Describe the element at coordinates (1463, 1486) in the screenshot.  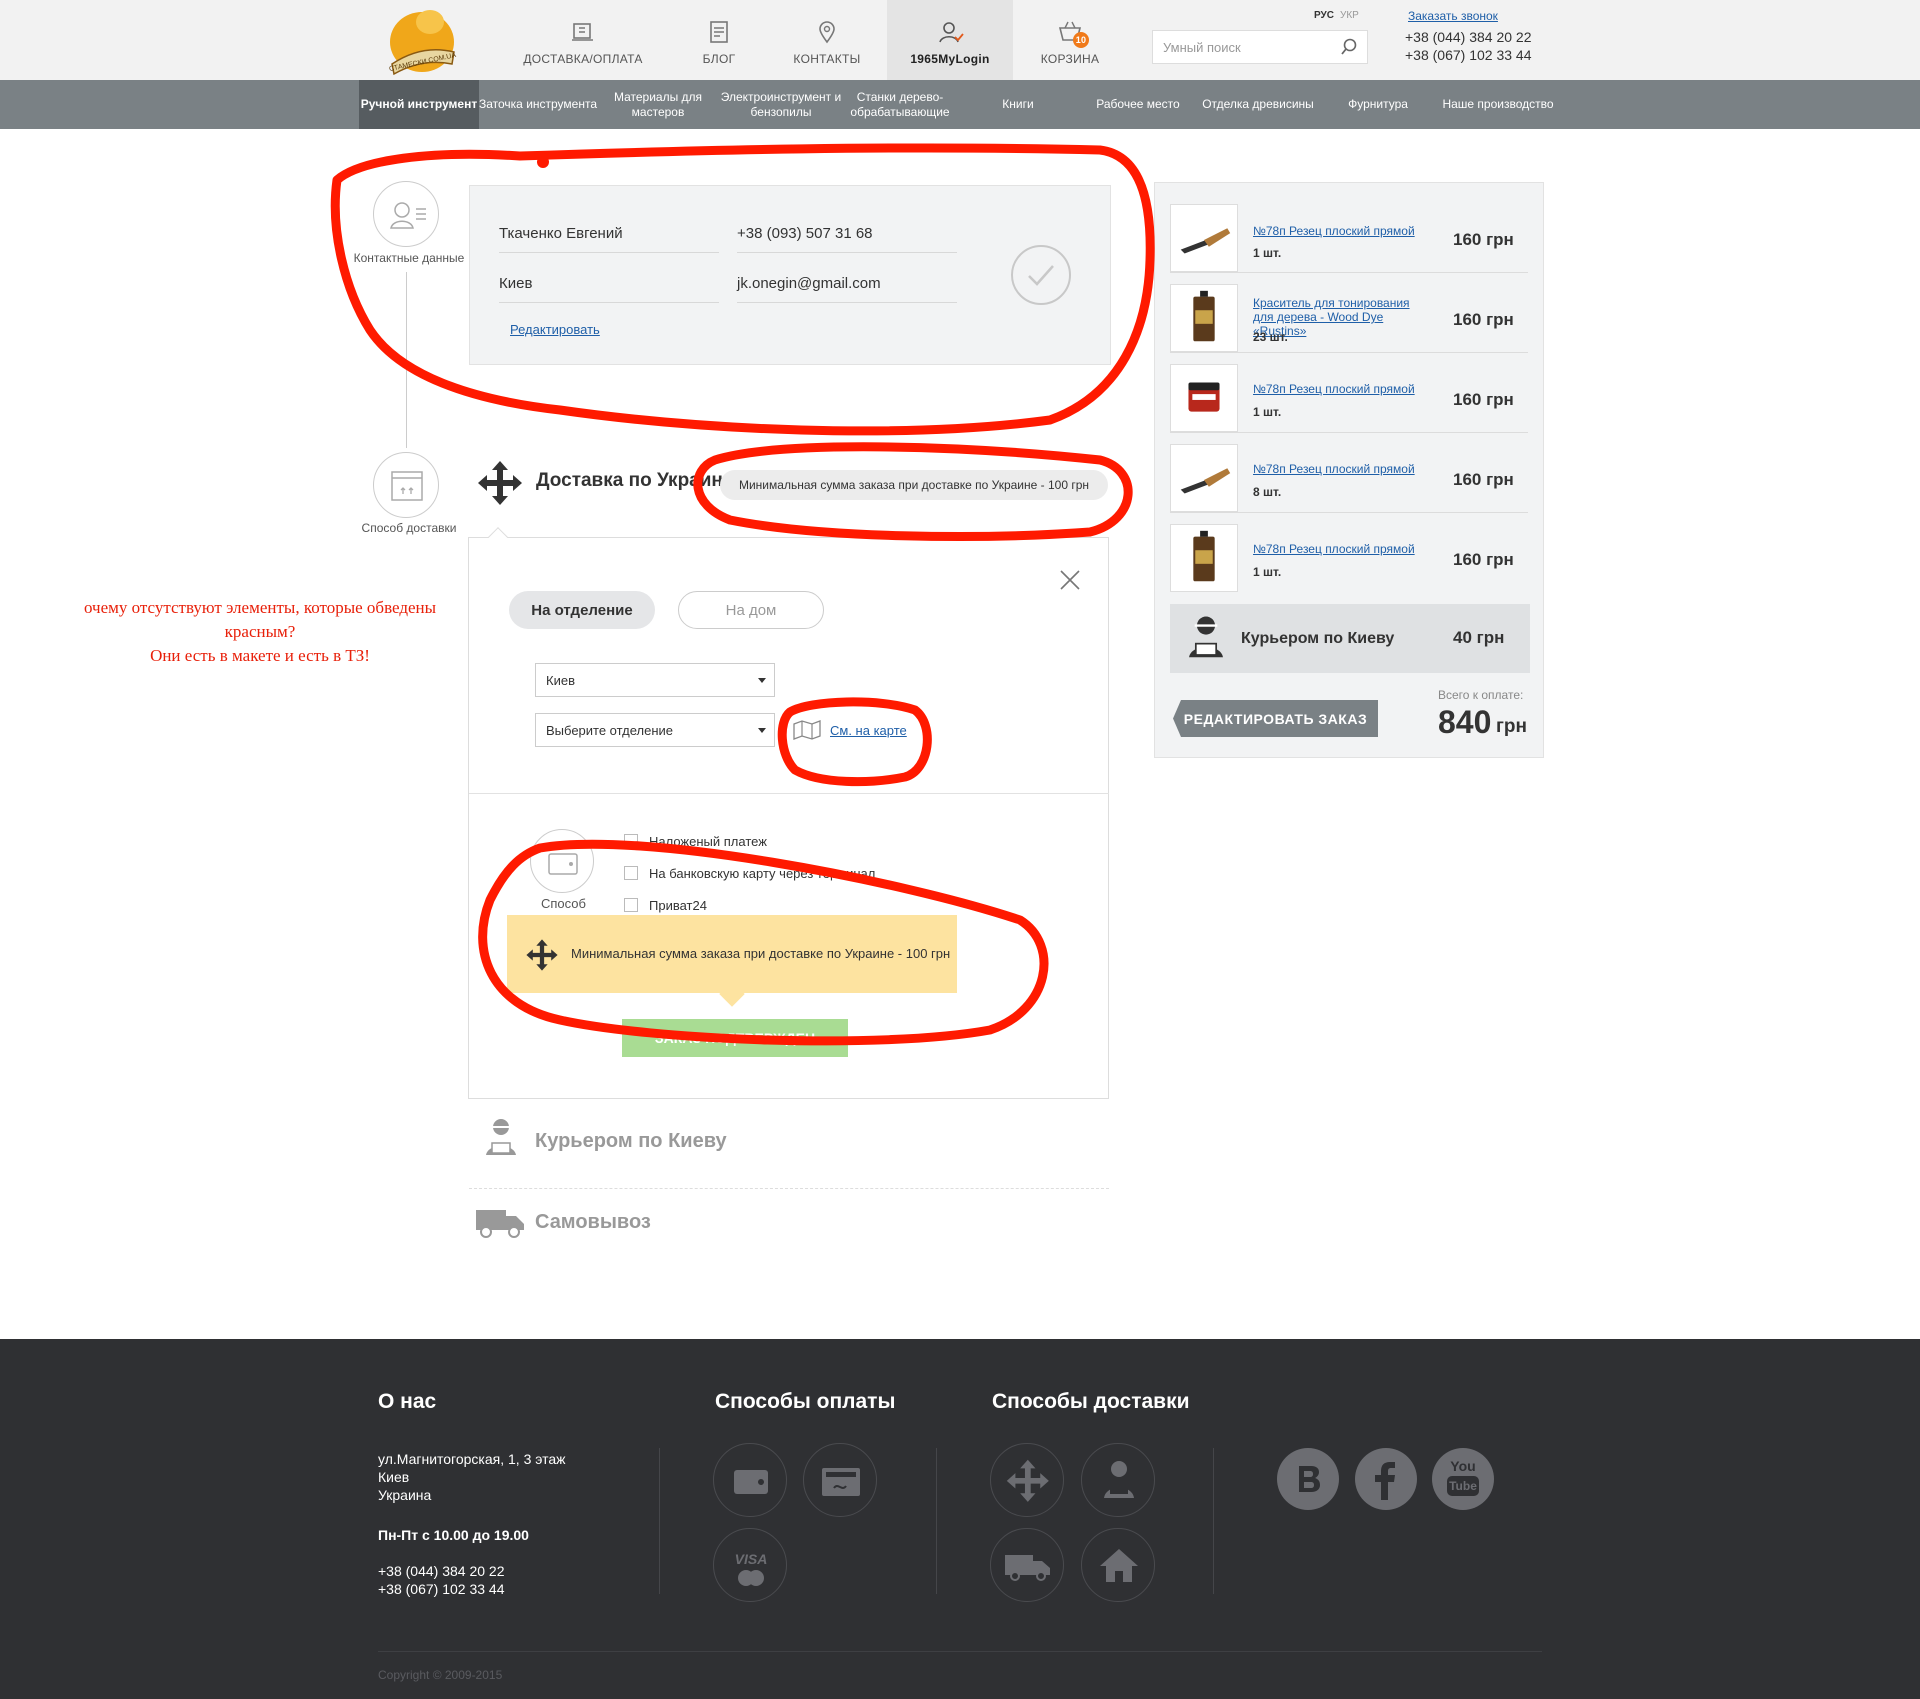
I see `youtube-tube-label: Tube` at that location.